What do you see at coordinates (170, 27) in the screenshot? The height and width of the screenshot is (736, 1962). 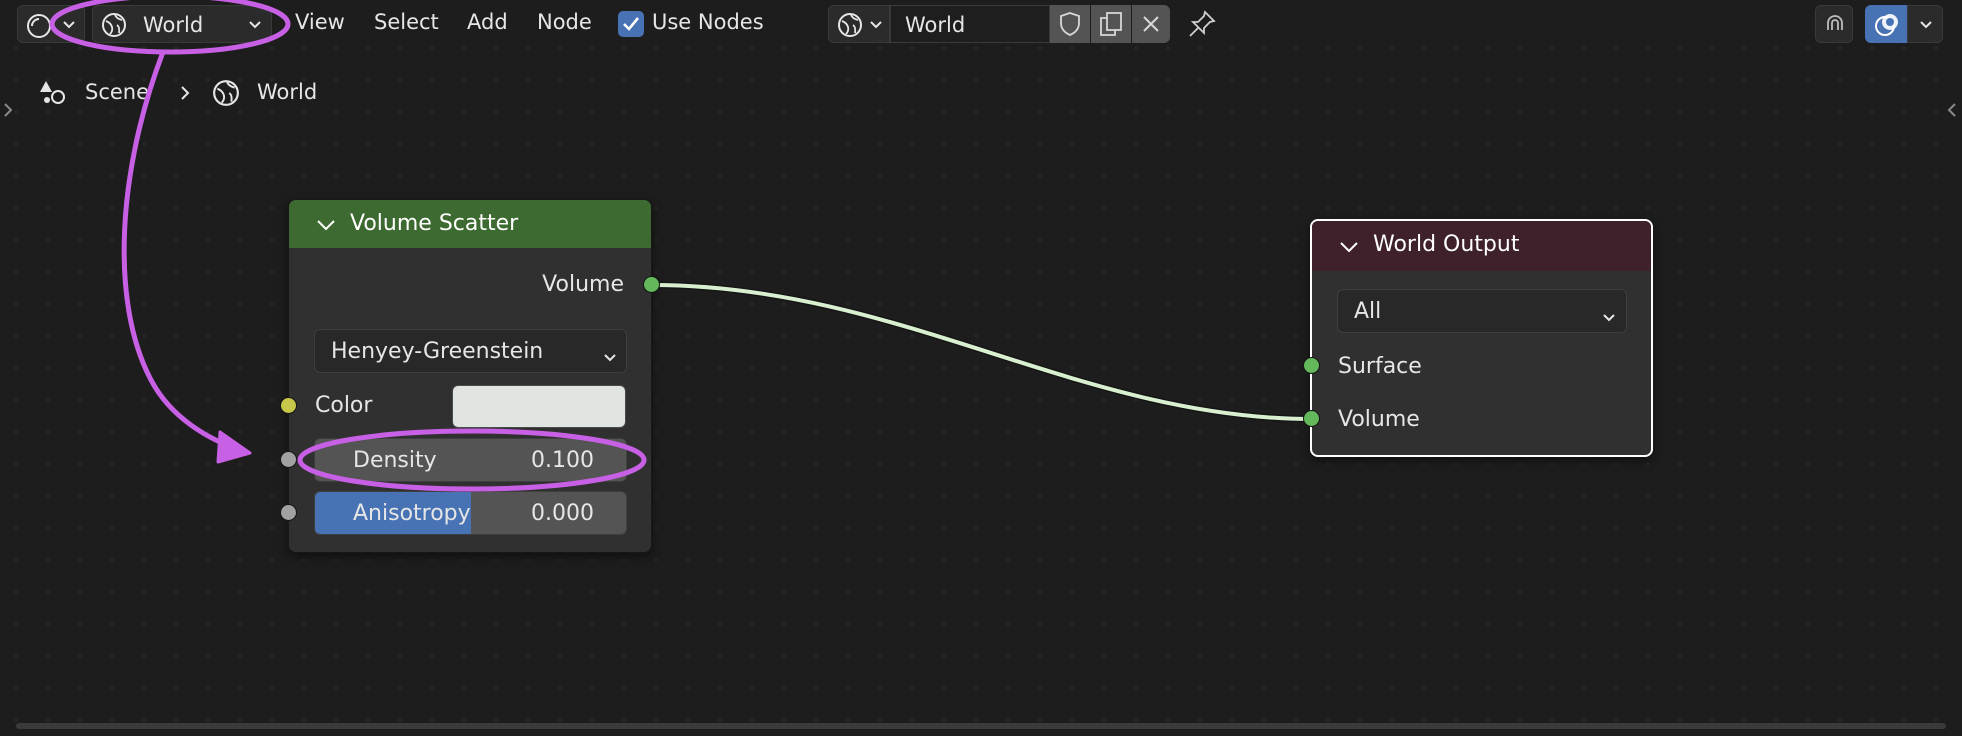 I see `annotation-circle-world-dropdown` at bounding box center [170, 27].